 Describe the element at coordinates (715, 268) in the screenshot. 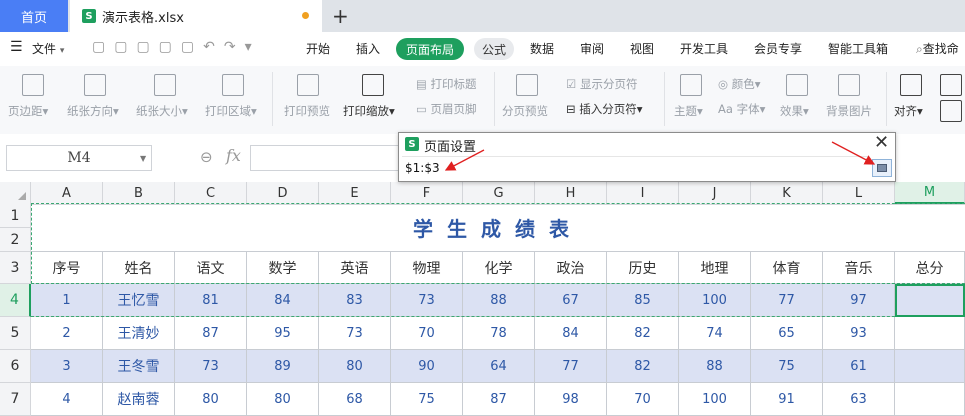

I see `header-cell: 地理` at that location.